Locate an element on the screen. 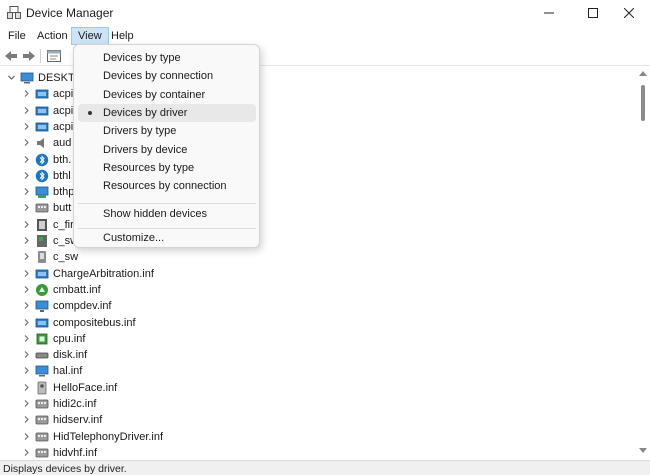  menu-item-drivers-by-type: Drivers by type is located at coordinates (167, 131).